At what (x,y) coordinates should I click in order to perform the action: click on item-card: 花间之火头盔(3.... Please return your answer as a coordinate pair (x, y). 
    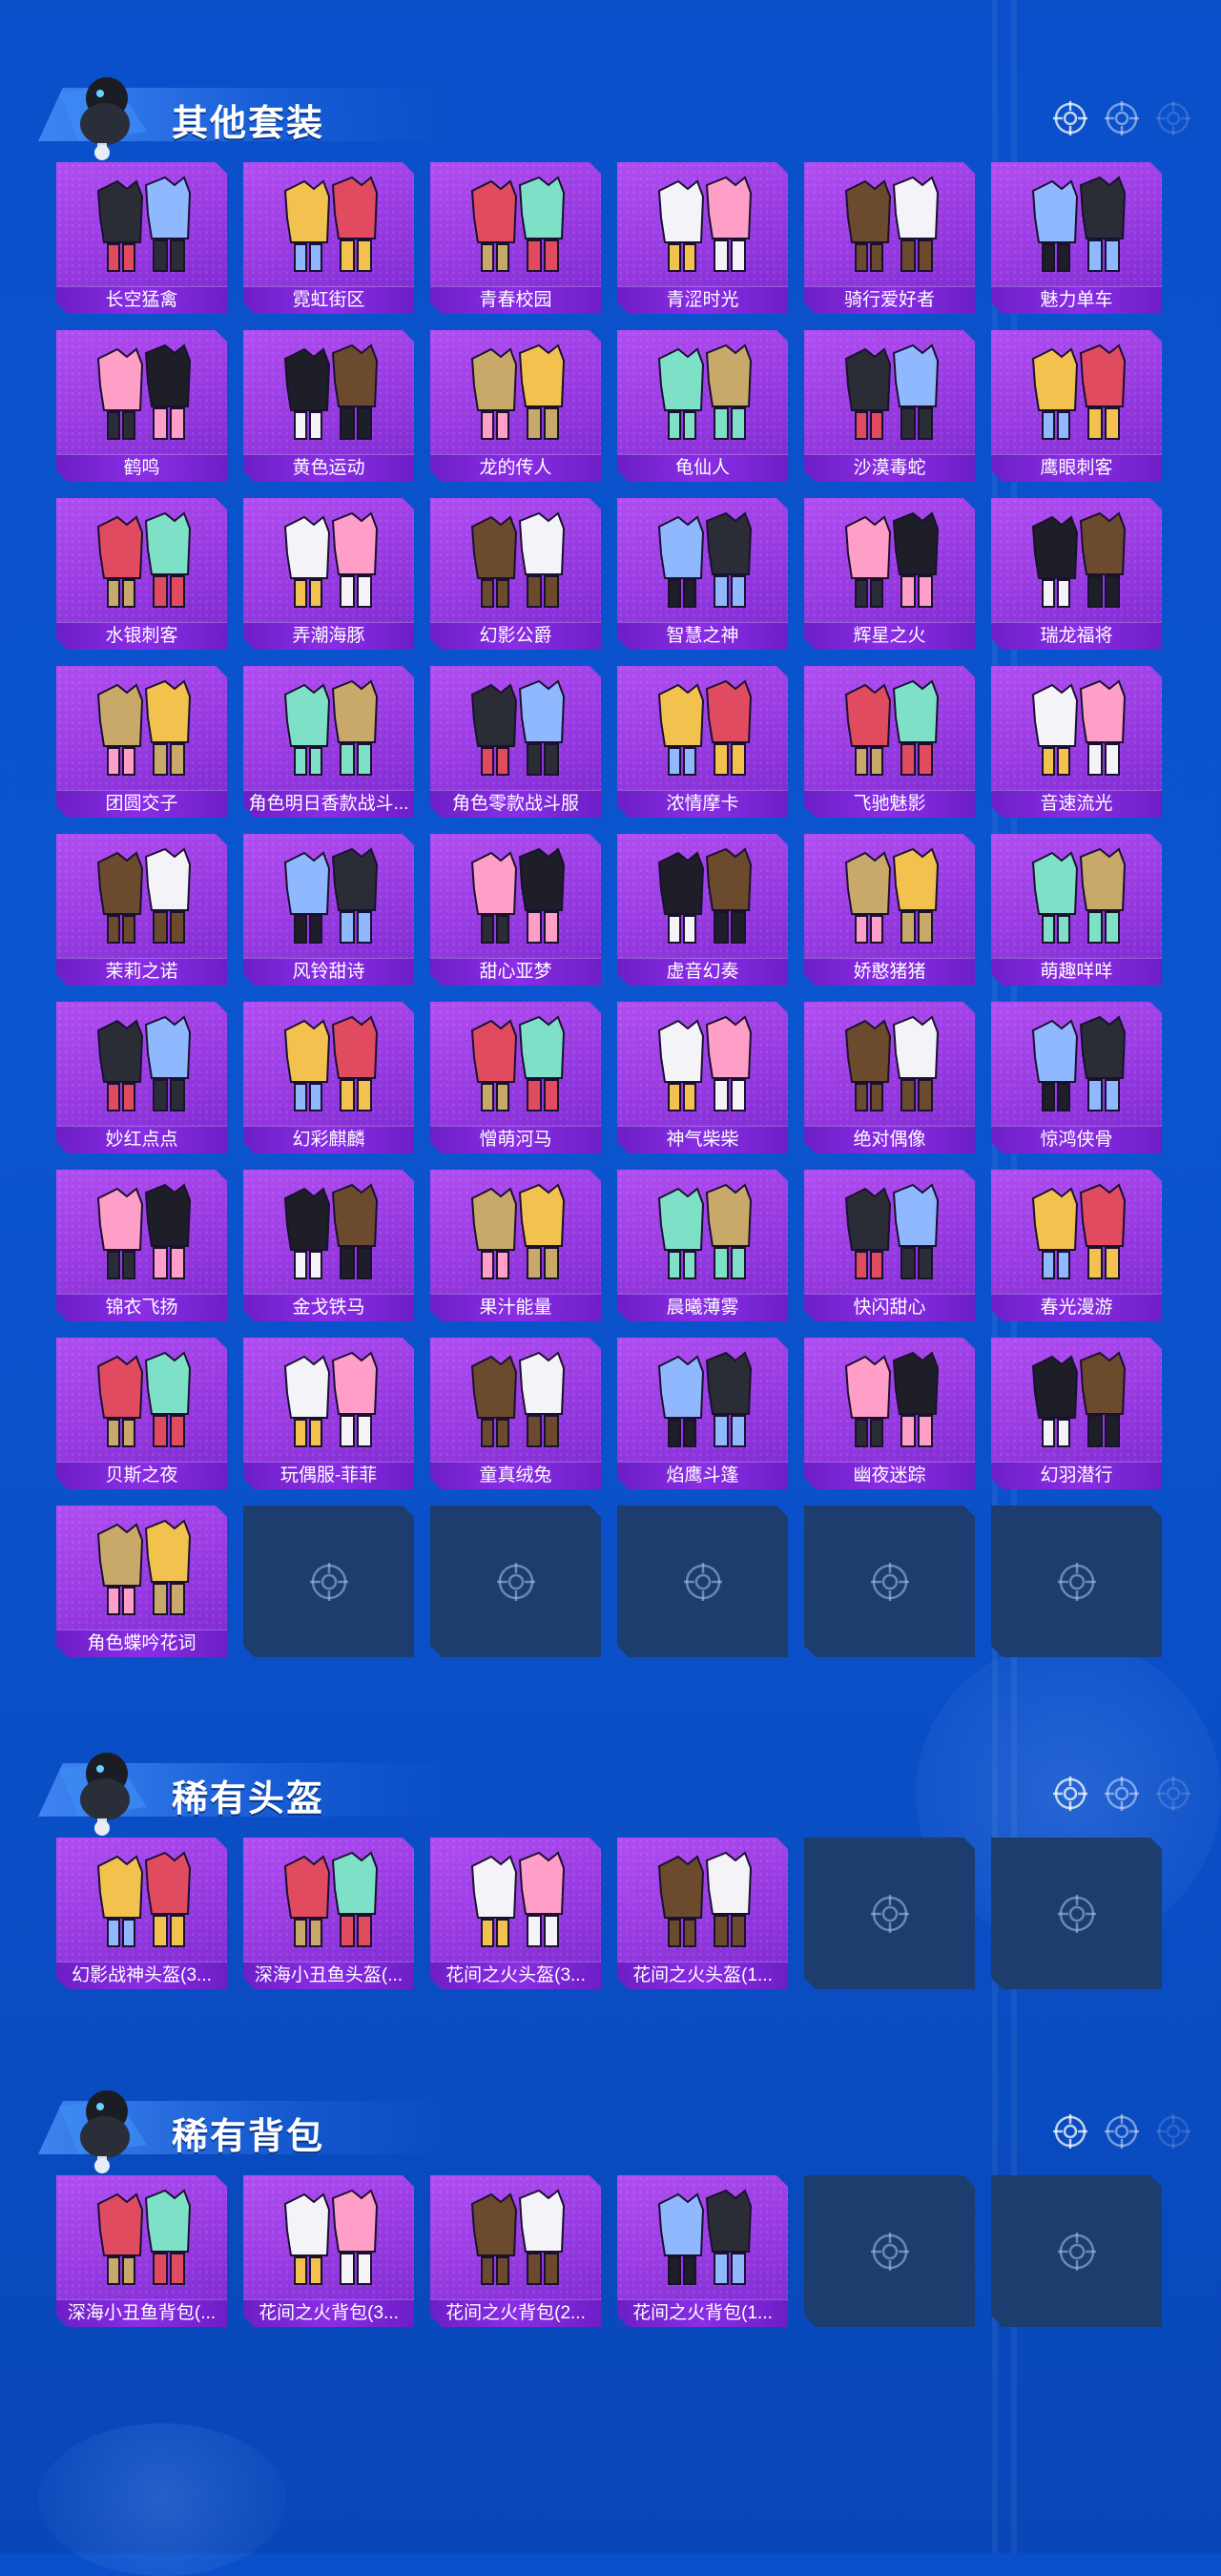
    Looking at the image, I should click on (515, 1913).